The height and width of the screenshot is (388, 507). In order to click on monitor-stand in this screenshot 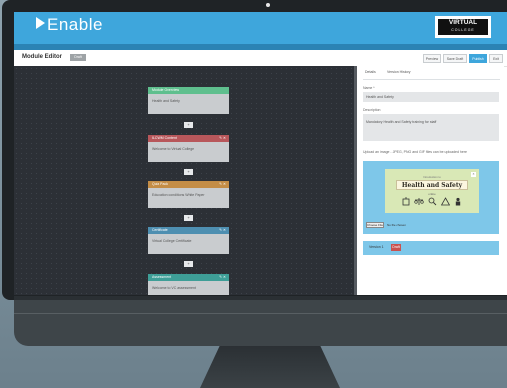, I will do `click(270, 367)`.